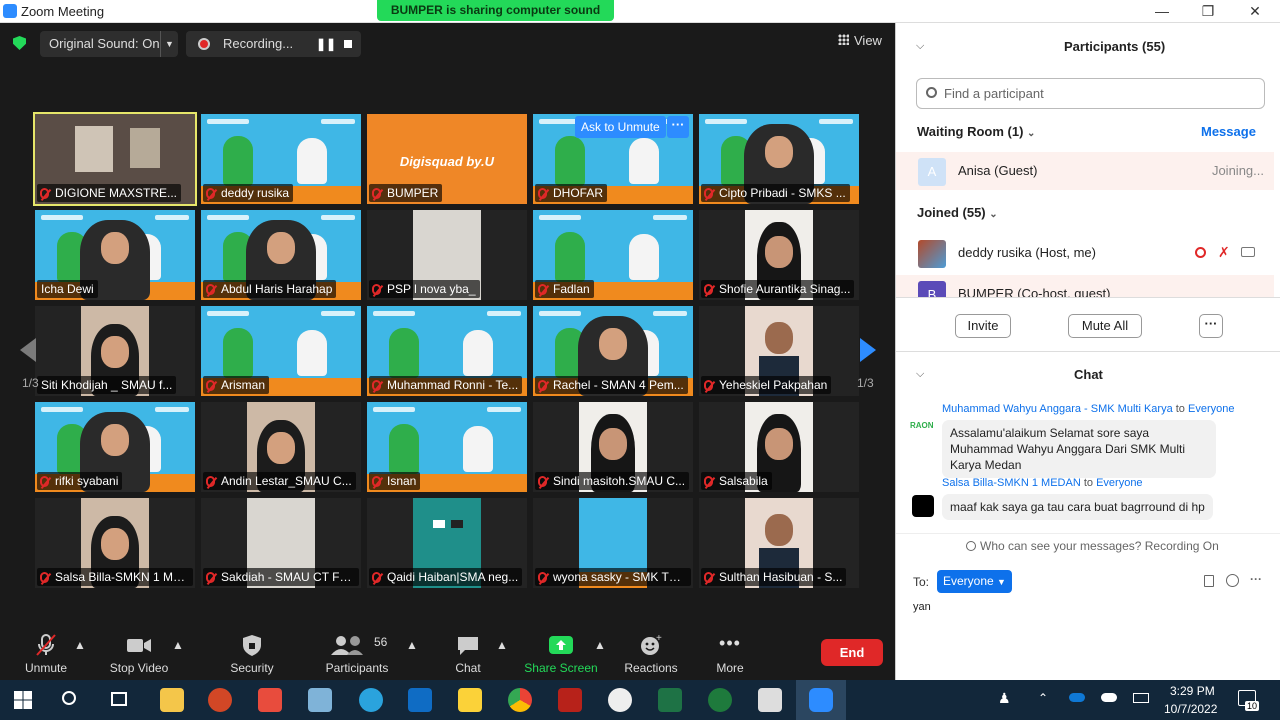 The height and width of the screenshot is (720, 1280). Describe the element at coordinates (1162, 11) in the screenshot. I see `minimize-button: —` at that location.